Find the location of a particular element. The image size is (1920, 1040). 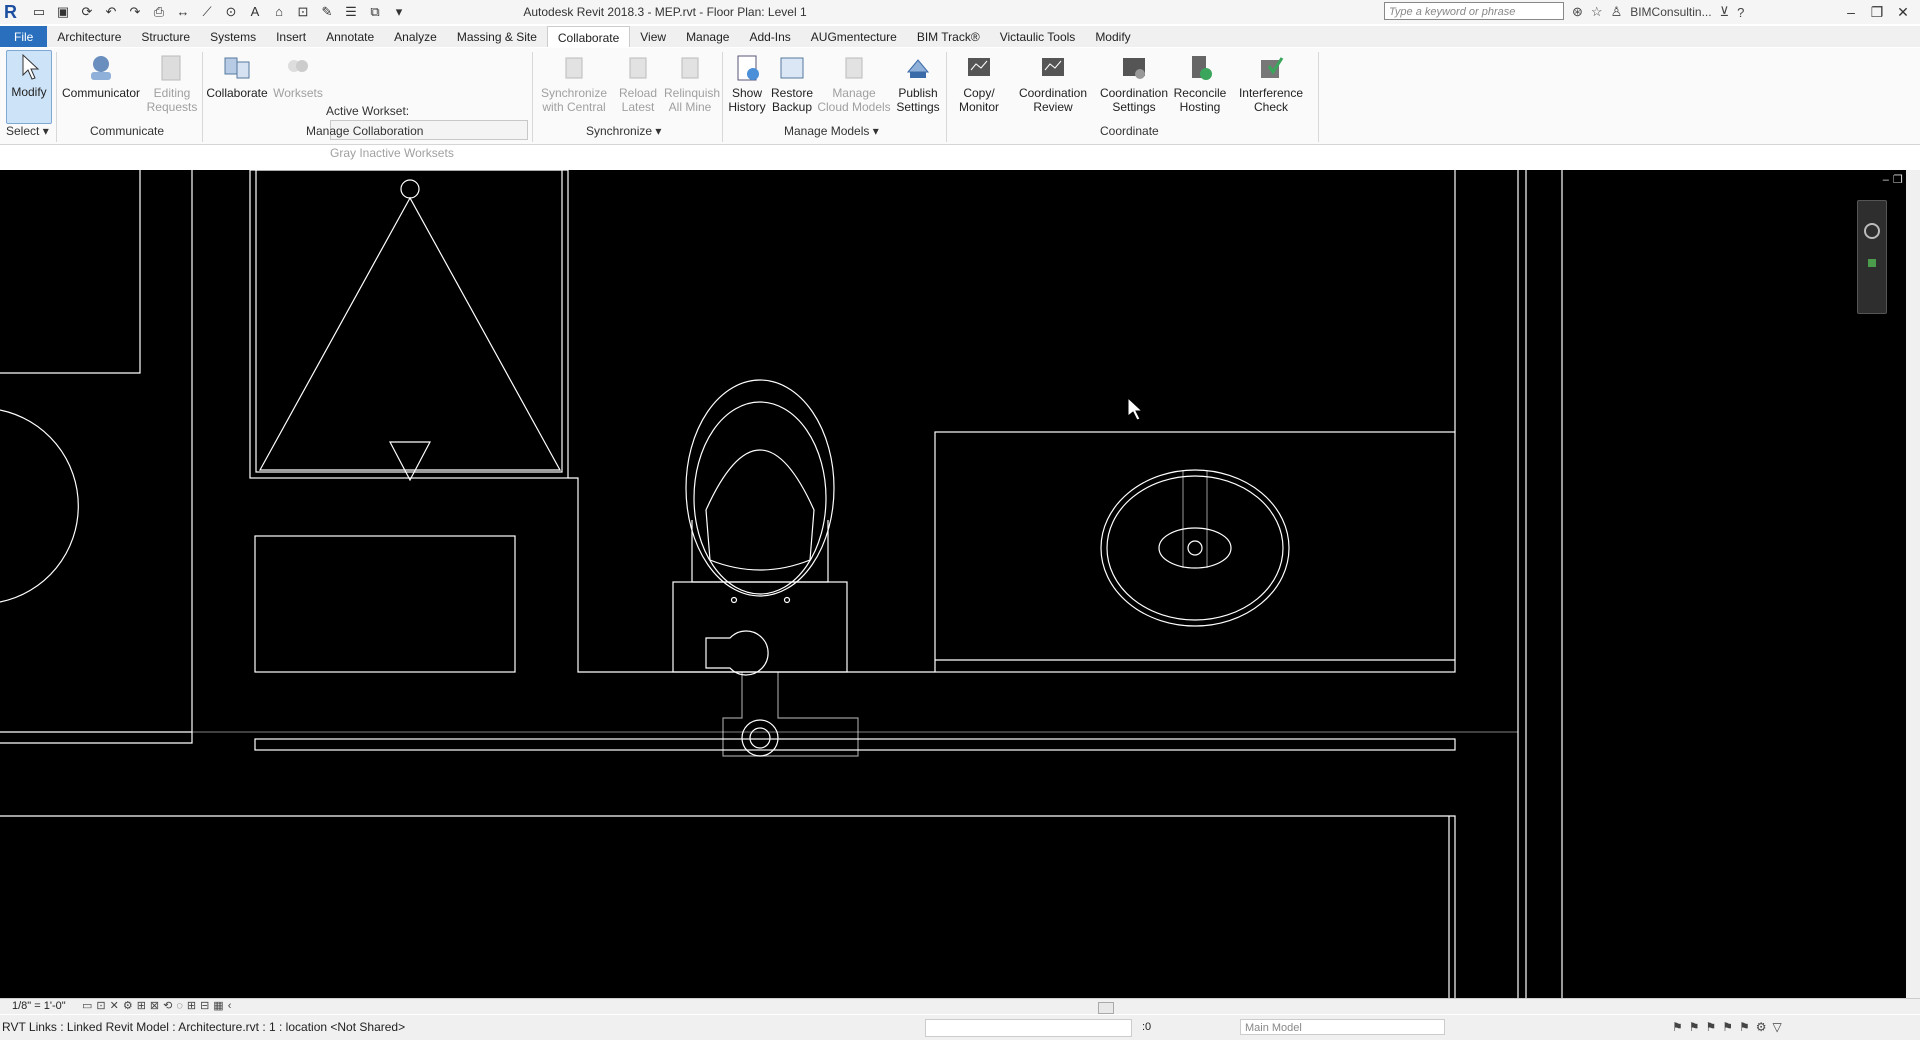

sink-basin is located at coordinates (1195, 548).